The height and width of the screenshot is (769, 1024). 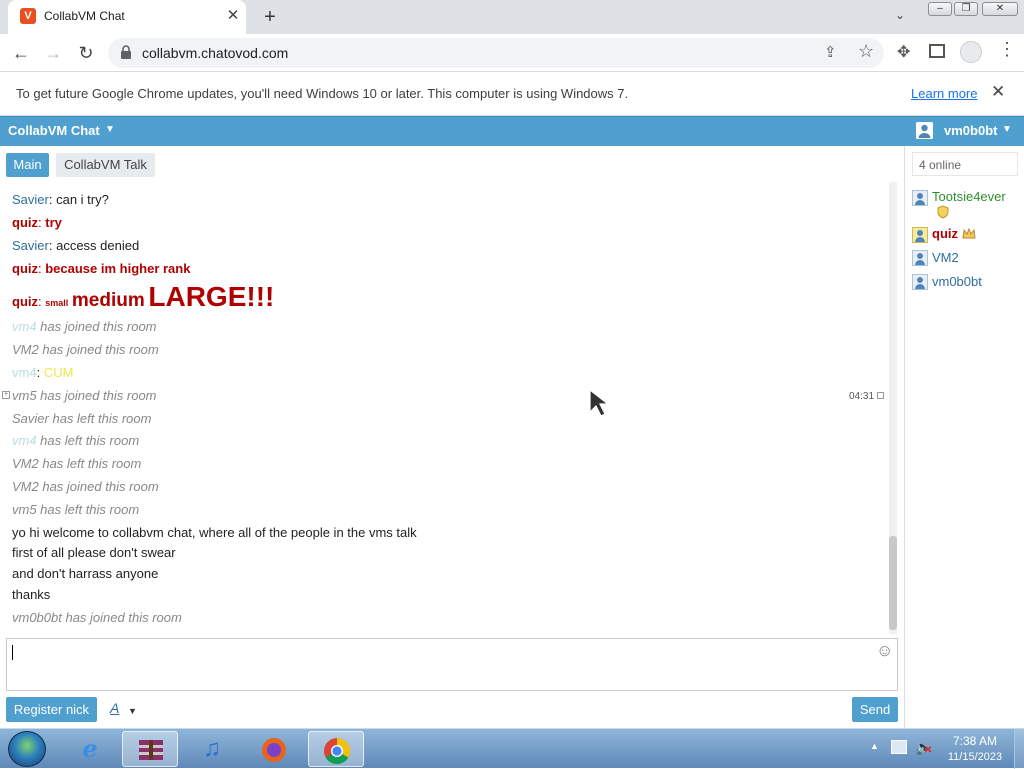 What do you see at coordinates (58, 372) in the screenshot?
I see `message-text: CUM` at bounding box center [58, 372].